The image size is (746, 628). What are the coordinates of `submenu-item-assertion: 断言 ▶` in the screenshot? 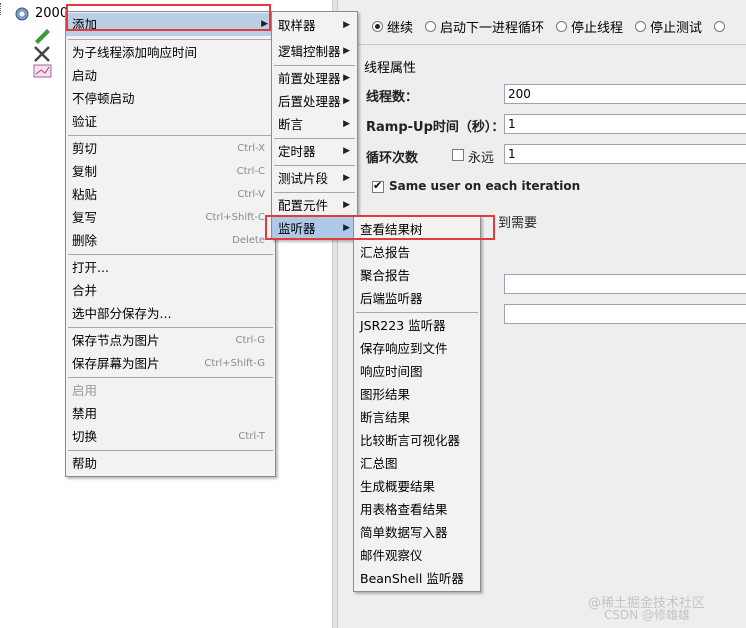 It's located at (314, 124).